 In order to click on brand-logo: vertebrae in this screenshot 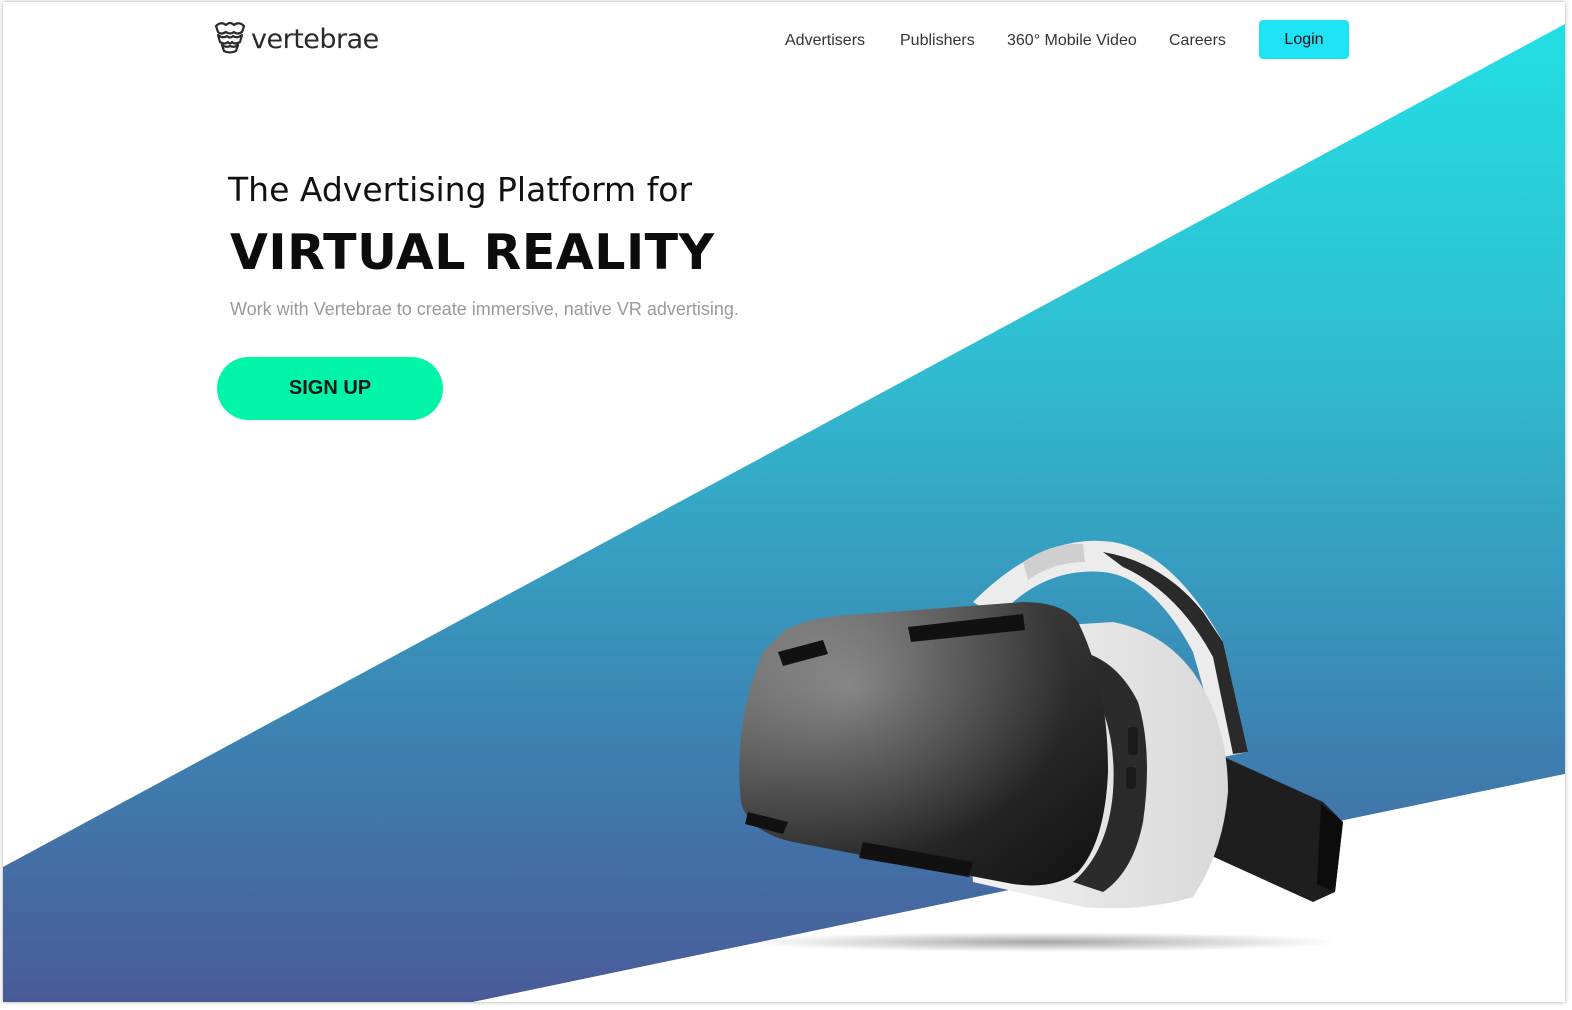, I will do `click(296, 39)`.